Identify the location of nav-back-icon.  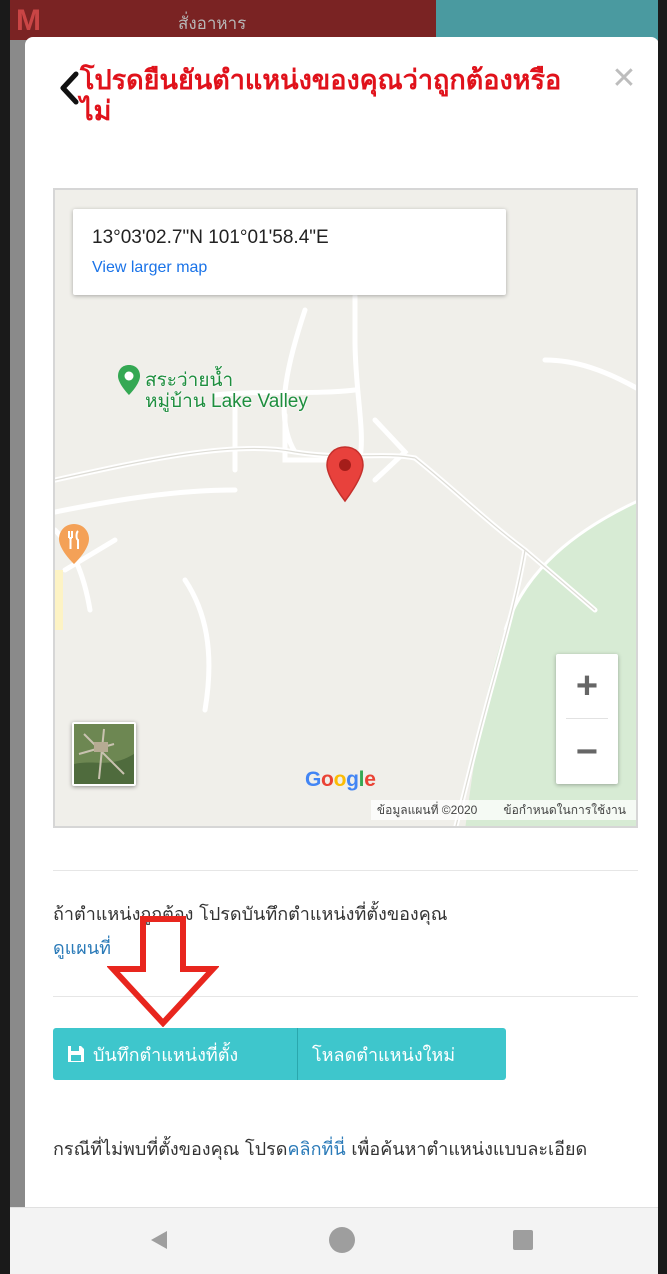
(159, 1242).